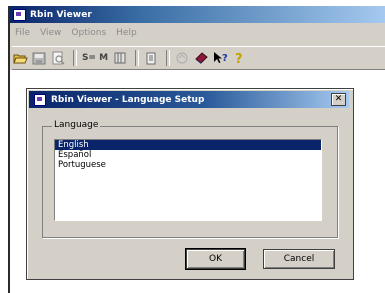  Describe the element at coordinates (39, 58) in the screenshot. I see `save-icon` at that location.